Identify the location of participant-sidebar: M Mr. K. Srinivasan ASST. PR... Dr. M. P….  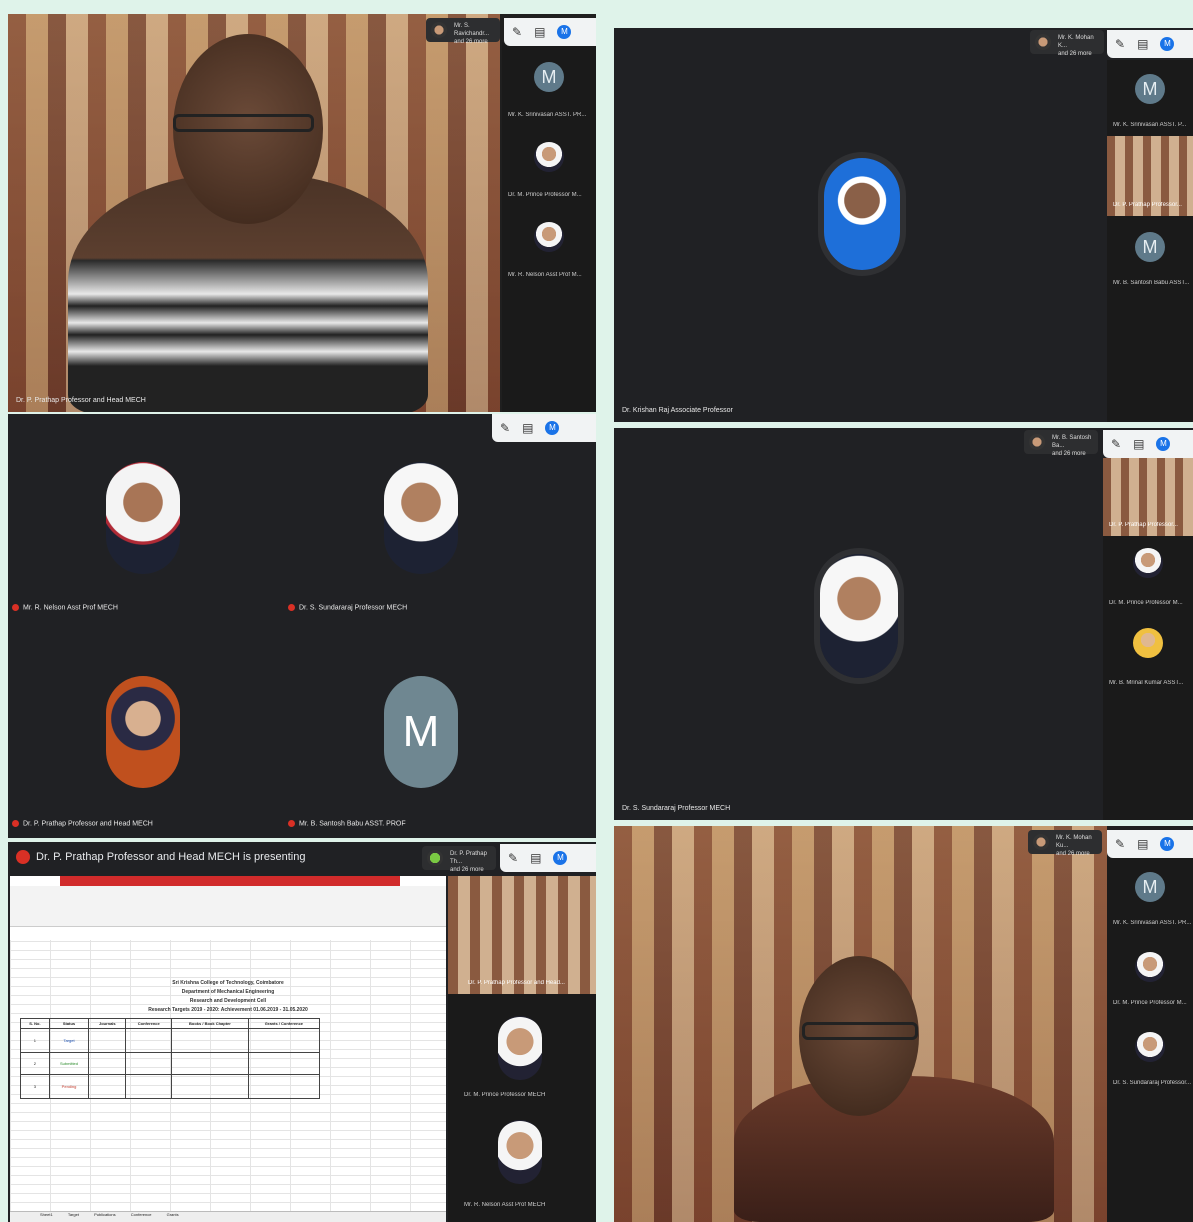
(549, 227).